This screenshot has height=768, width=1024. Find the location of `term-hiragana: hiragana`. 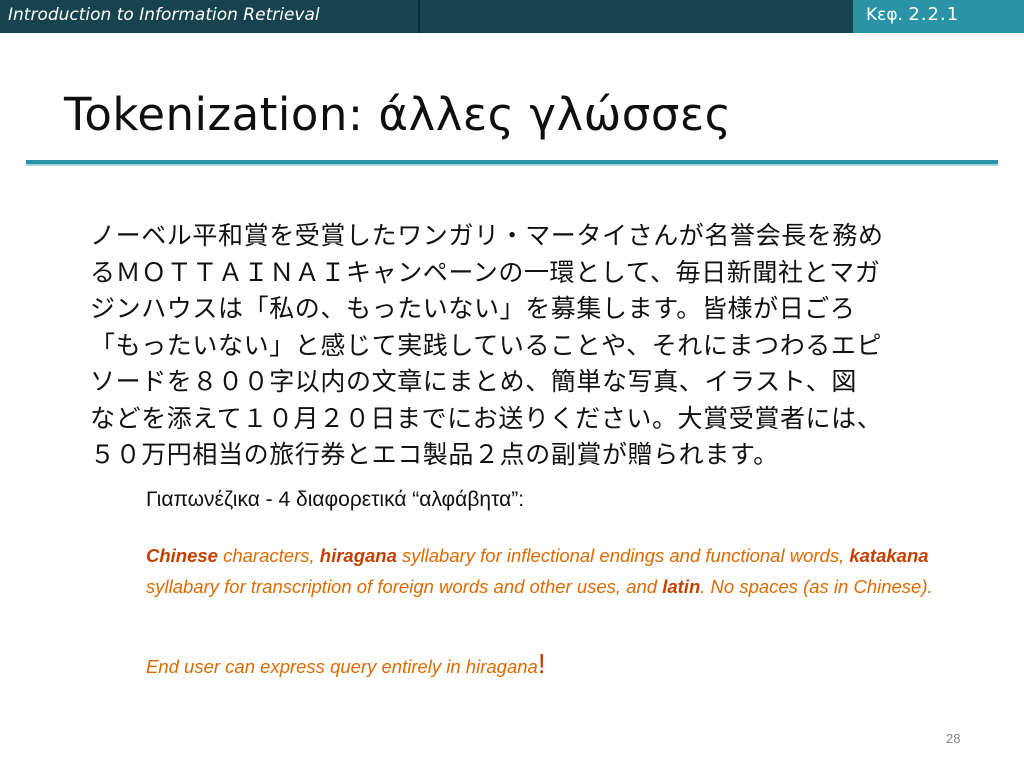

term-hiragana: hiragana is located at coordinates (358, 555).